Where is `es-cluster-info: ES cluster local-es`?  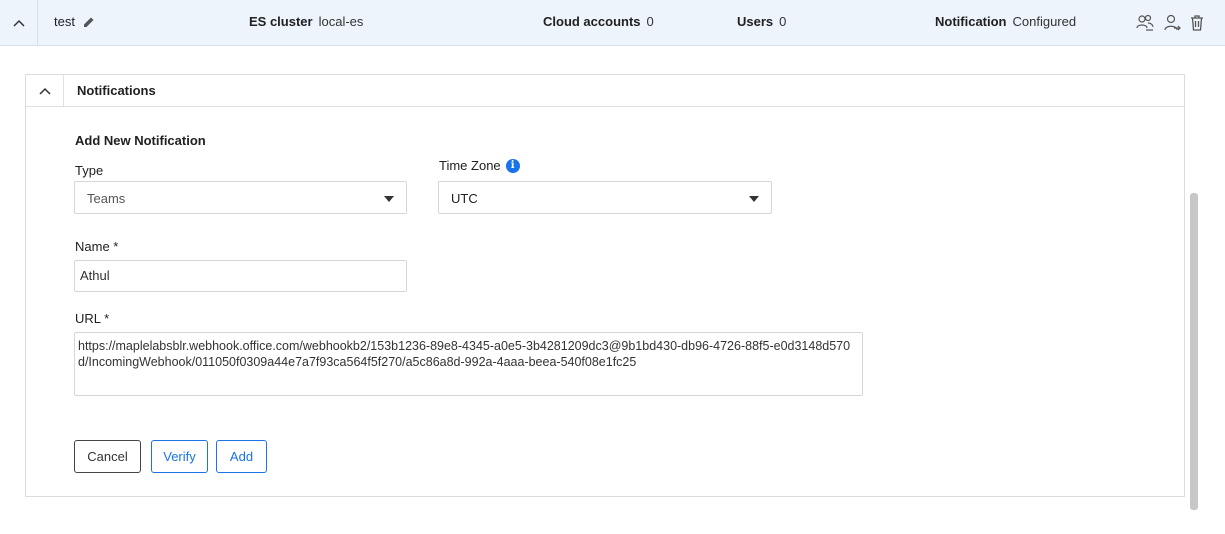
es-cluster-info: ES cluster local-es is located at coordinates (306, 21).